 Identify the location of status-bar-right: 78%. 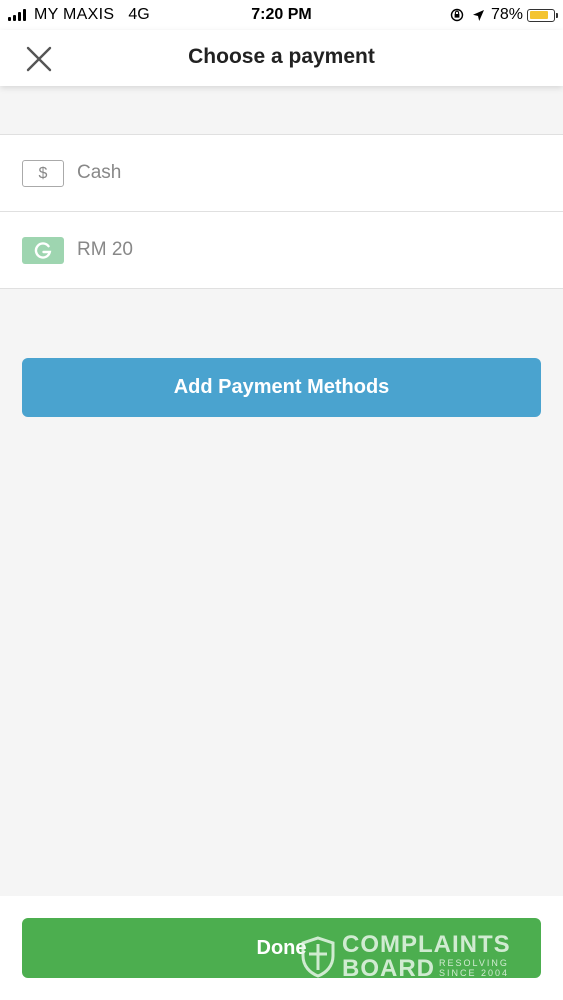
(504, 15).